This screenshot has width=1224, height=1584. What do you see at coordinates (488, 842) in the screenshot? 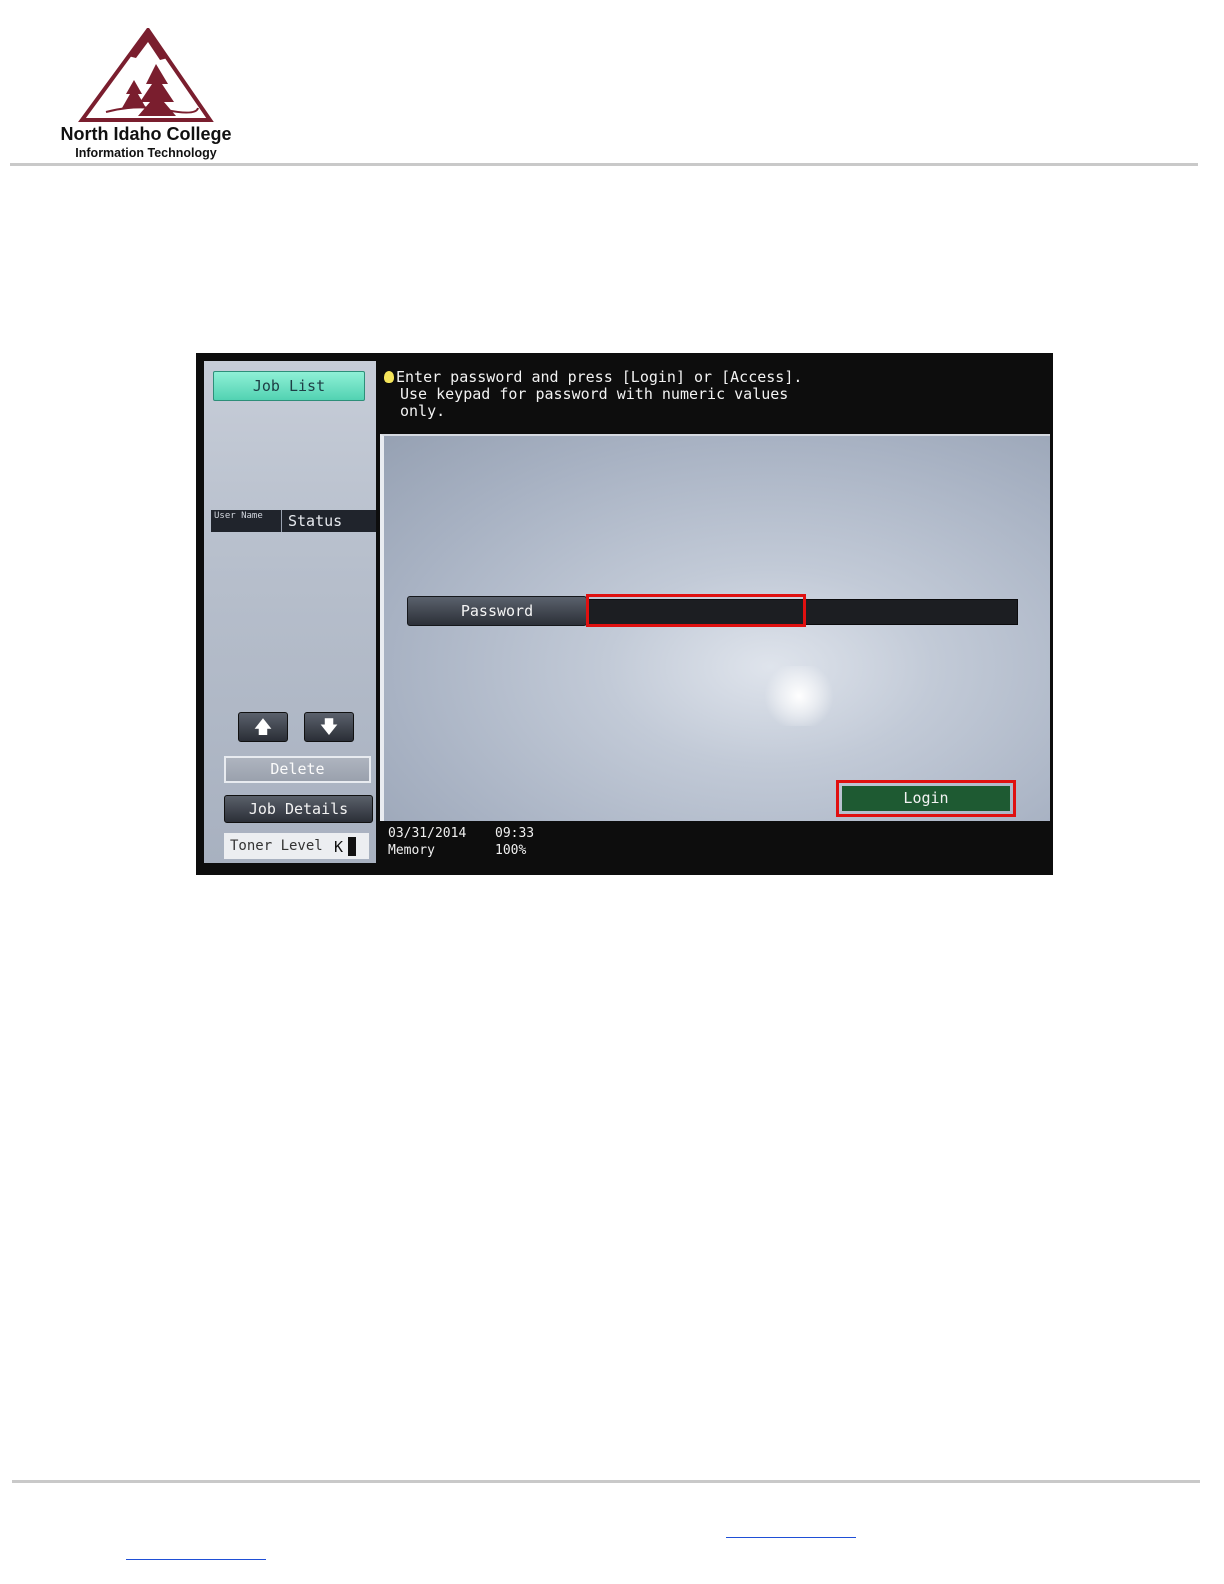
I see `status-bar: 03/31/2014 09:33 Memory 100%` at bounding box center [488, 842].